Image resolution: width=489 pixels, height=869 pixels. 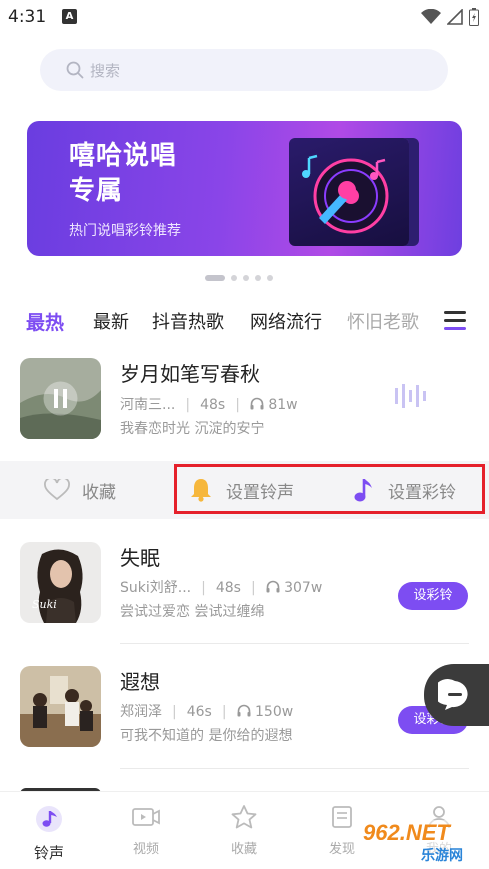 What do you see at coordinates (190, 374) in the screenshot?
I see `song-title: 岁月如笔写春秋` at bounding box center [190, 374].